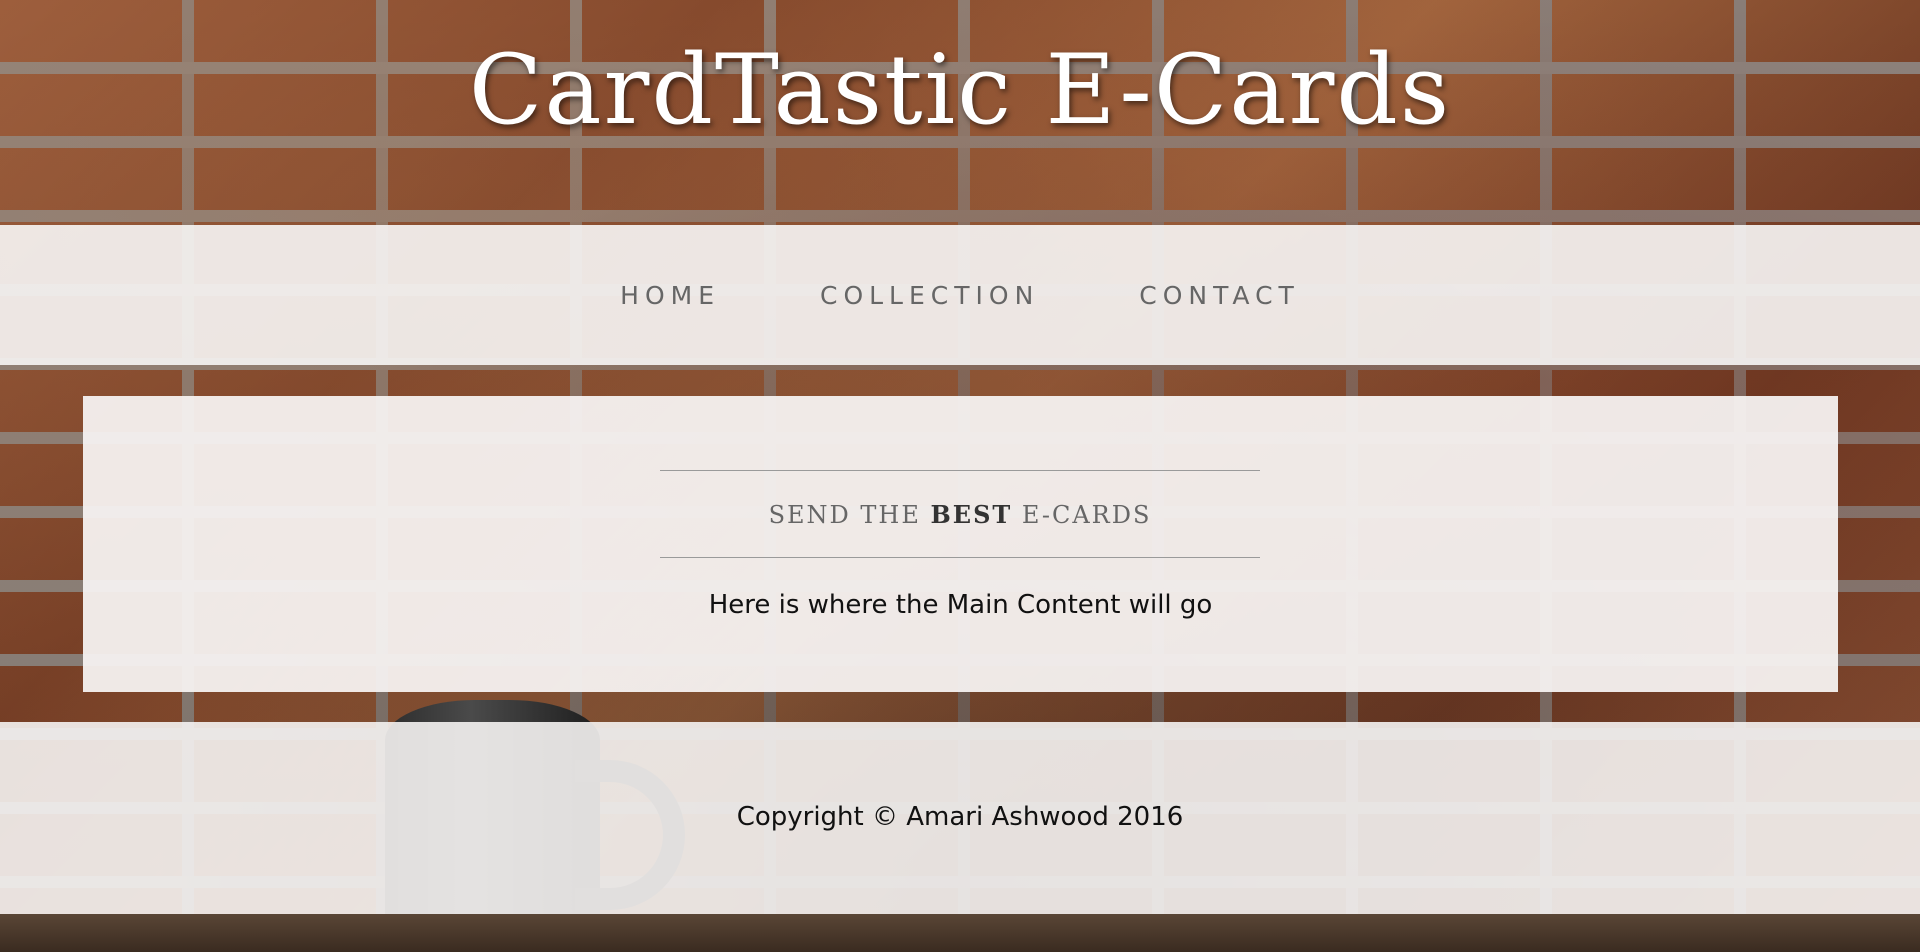 This screenshot has width=1920, height=952. I want to click on tagline-box: SEND THE BEST E-CARDS, so click(960, 514).